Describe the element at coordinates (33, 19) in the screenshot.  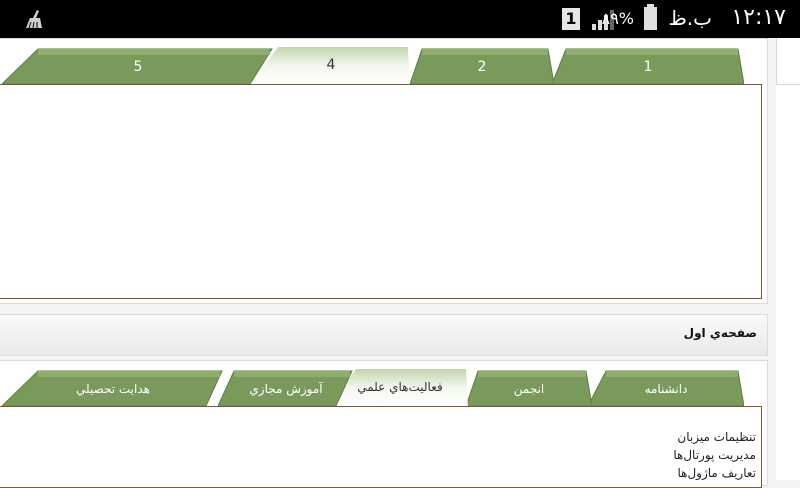
I see `clean-icon` at that location.